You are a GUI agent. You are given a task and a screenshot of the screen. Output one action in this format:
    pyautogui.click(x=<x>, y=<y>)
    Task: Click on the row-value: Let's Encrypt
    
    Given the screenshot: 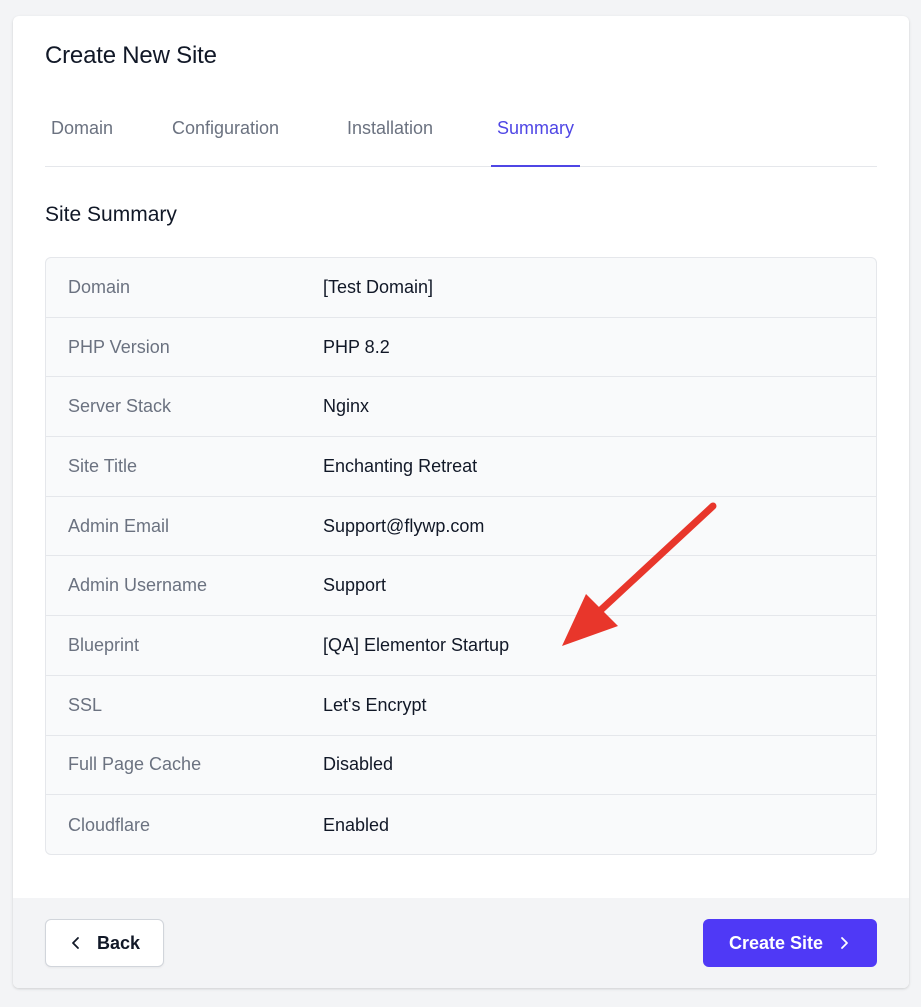 What is the action you would take?
    pyautogui.click(x=375, y=704)
    